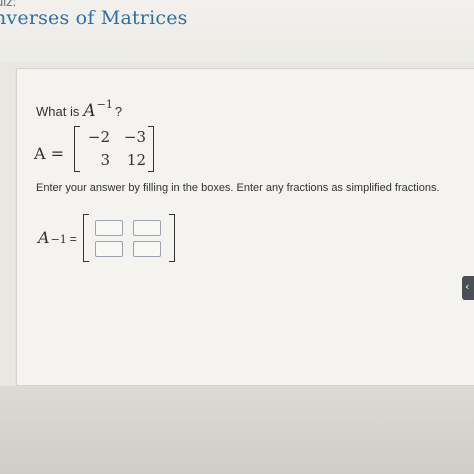 The height and width of the screenshot is (474, 474). Describe the element at coordinates (134, 137) in the screenshot. I see `matrix-a-cell: −3` at that location.